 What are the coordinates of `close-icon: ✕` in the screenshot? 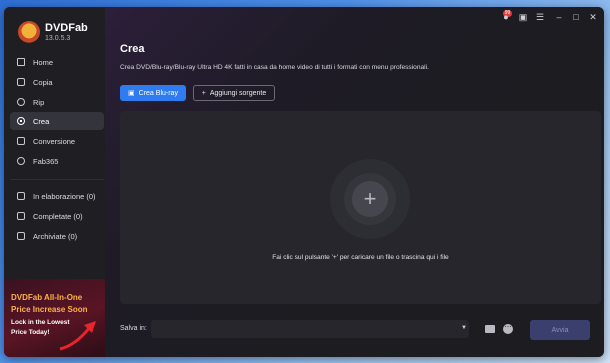 It's located at (593, 17).